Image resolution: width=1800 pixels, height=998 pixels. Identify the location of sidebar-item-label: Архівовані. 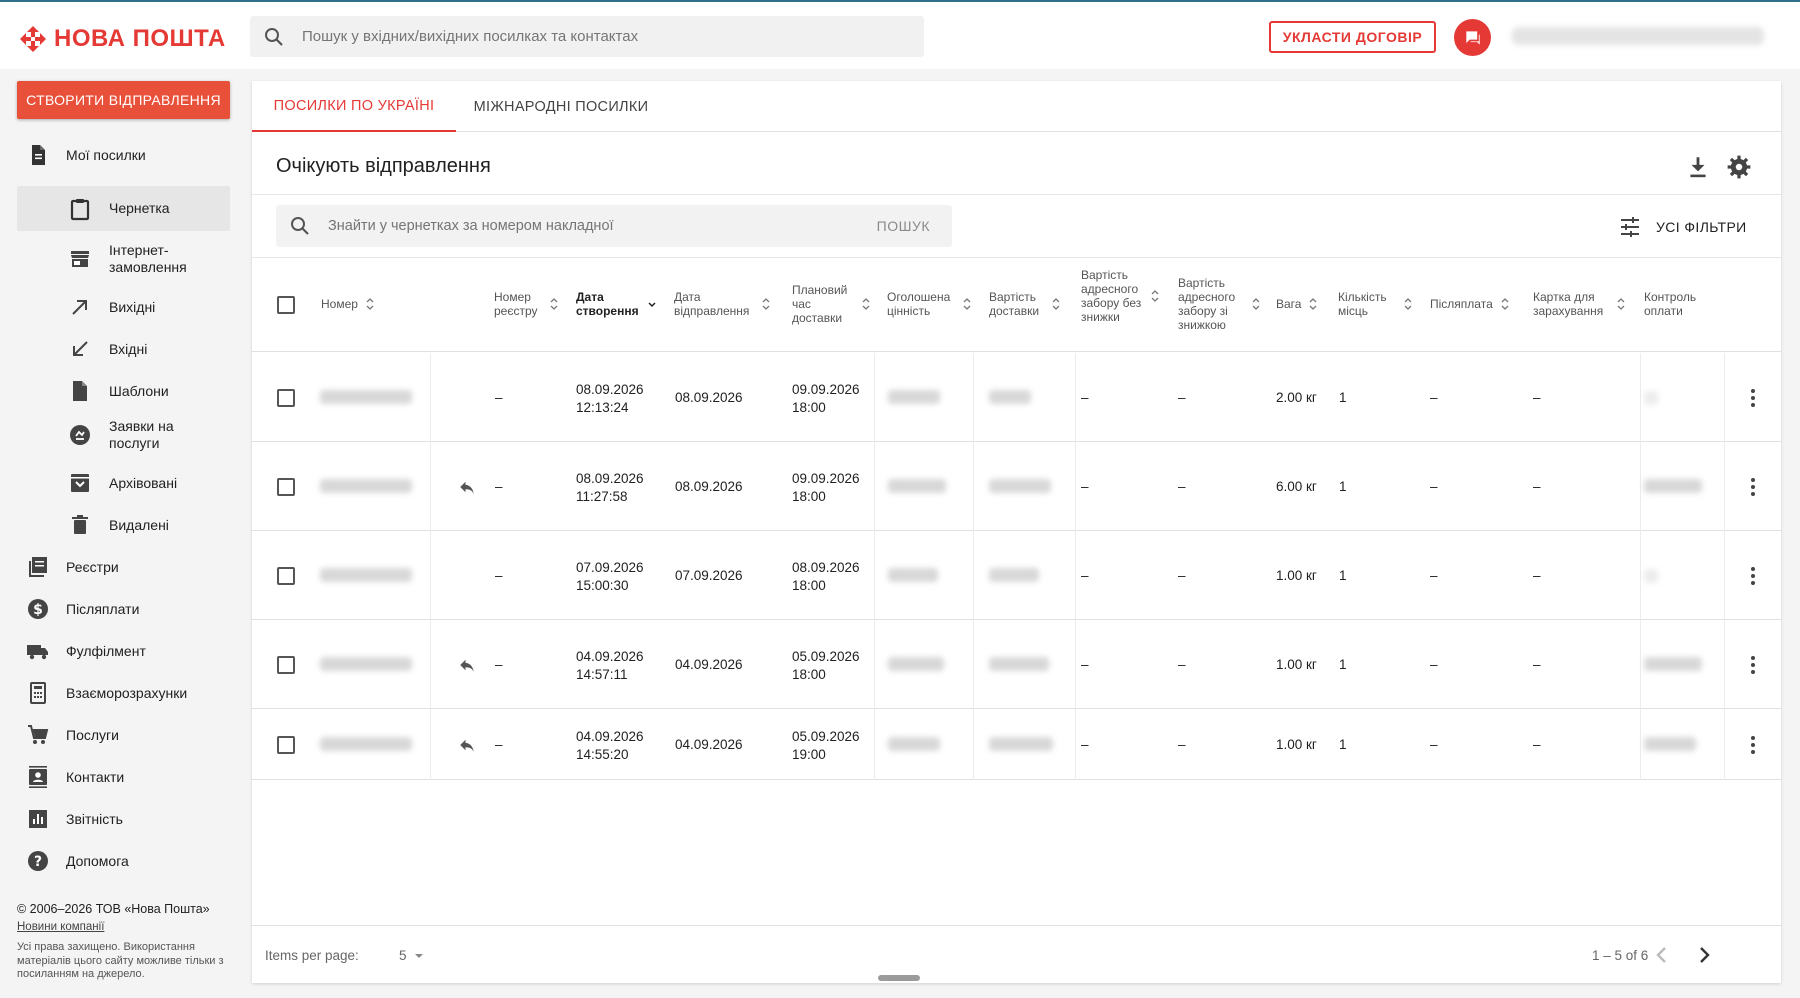
(143, 482).